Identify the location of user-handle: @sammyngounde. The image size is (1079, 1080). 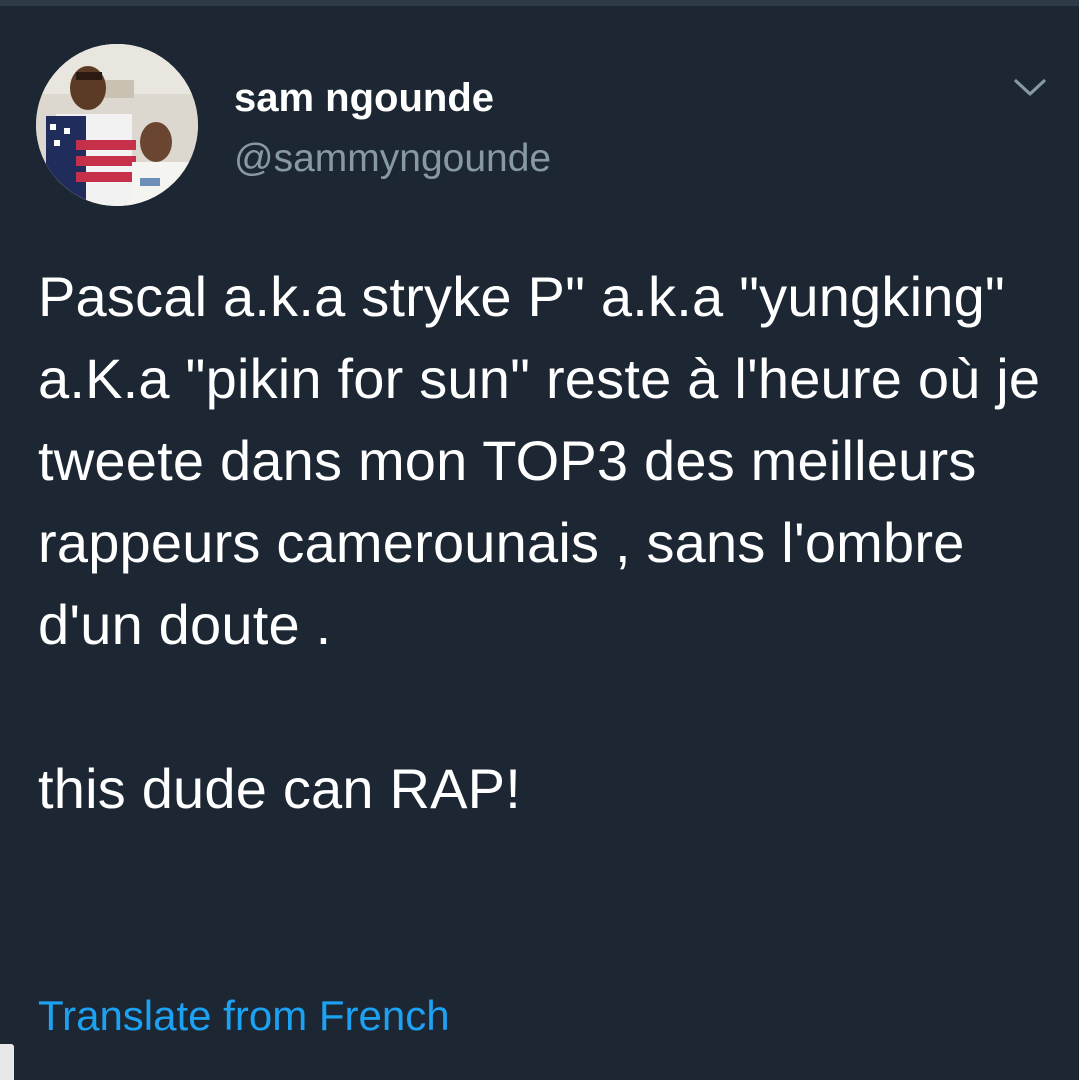
(392, 159).